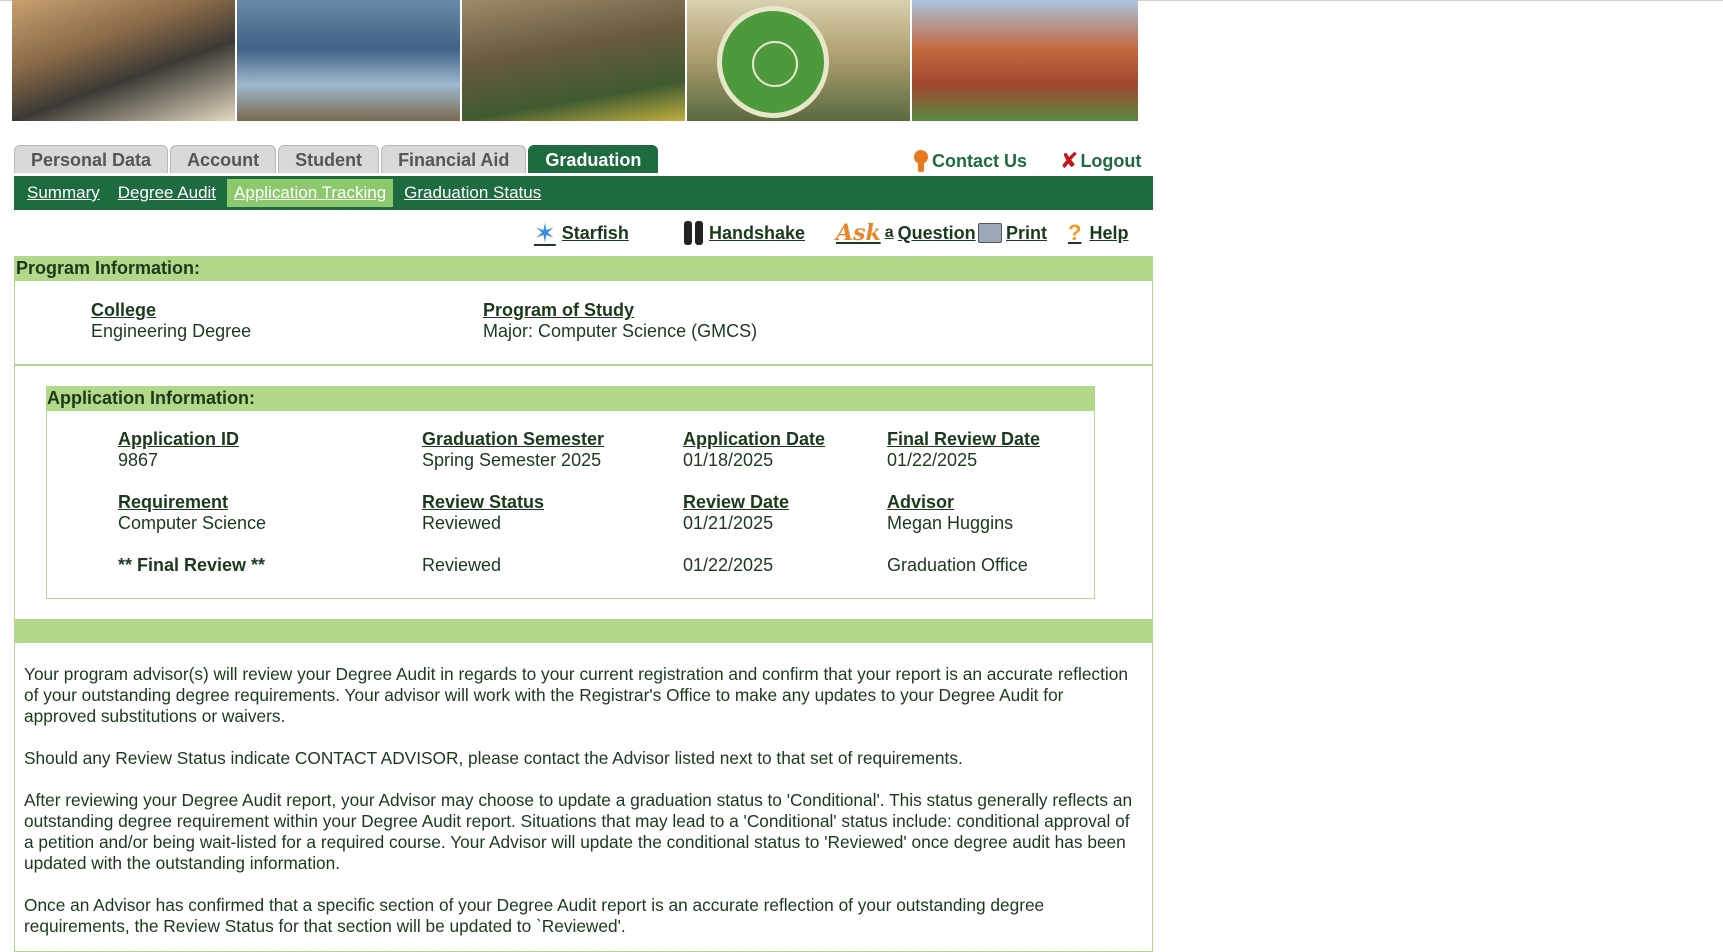  Describe the element at coordinates (728, 460) in the screenshot. I see `application-date-value: 01/18/2025` at that location.